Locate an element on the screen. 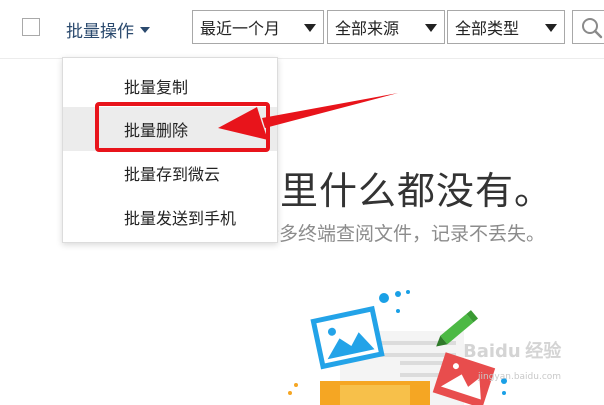  annotation-arrow is located at coordinates (308, 116).